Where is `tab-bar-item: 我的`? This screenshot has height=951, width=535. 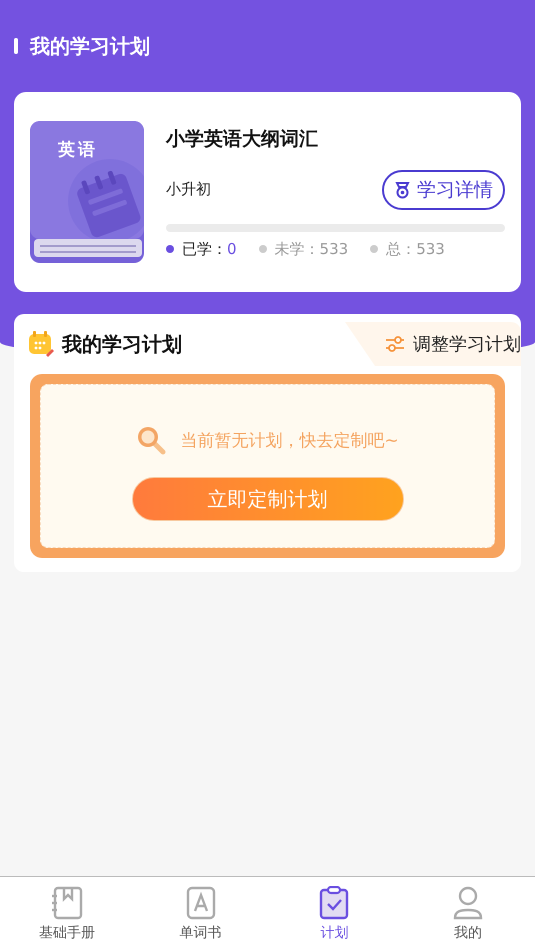
tab-bar-item: 我的 is located at coordinates (468, 914).